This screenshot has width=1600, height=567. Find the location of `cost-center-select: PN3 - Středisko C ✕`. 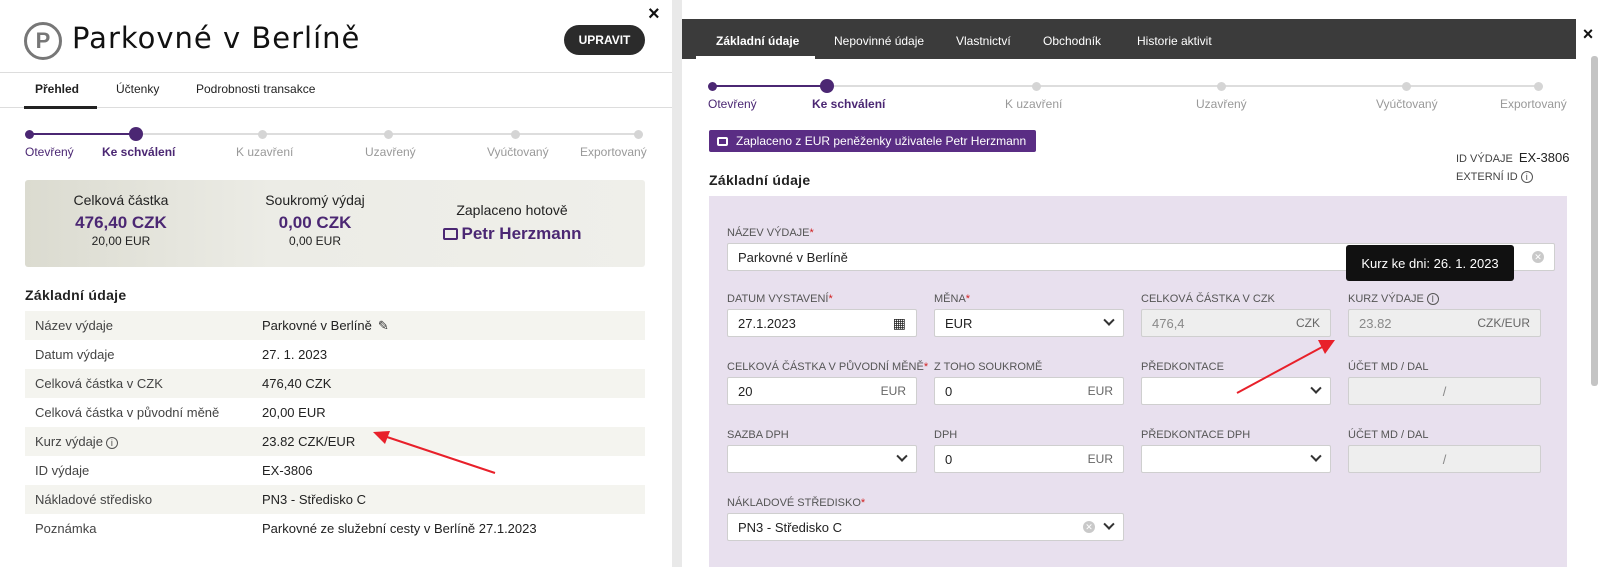

cost-center-select: PN3 - Středisko C ✕ is located at coordinates (925, 527).